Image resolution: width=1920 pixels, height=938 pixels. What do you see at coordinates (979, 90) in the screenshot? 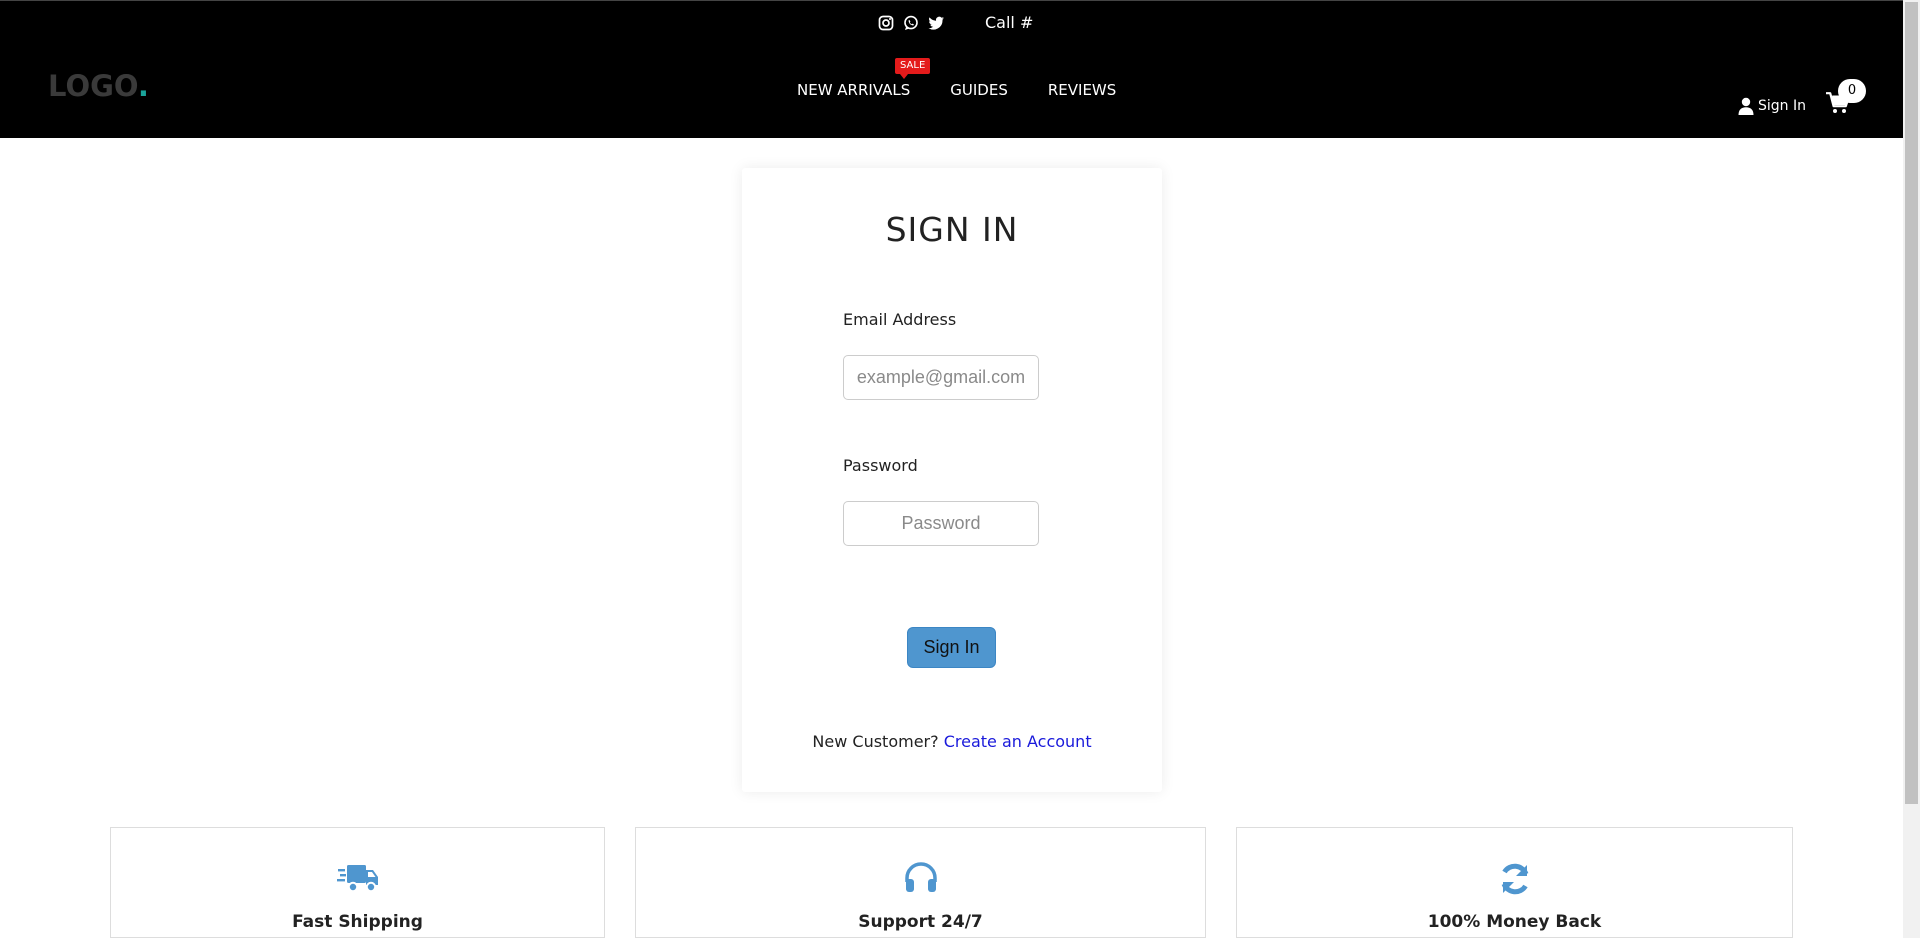
I see `nav-guides: GUIDES` at bounding box center [979, 90].